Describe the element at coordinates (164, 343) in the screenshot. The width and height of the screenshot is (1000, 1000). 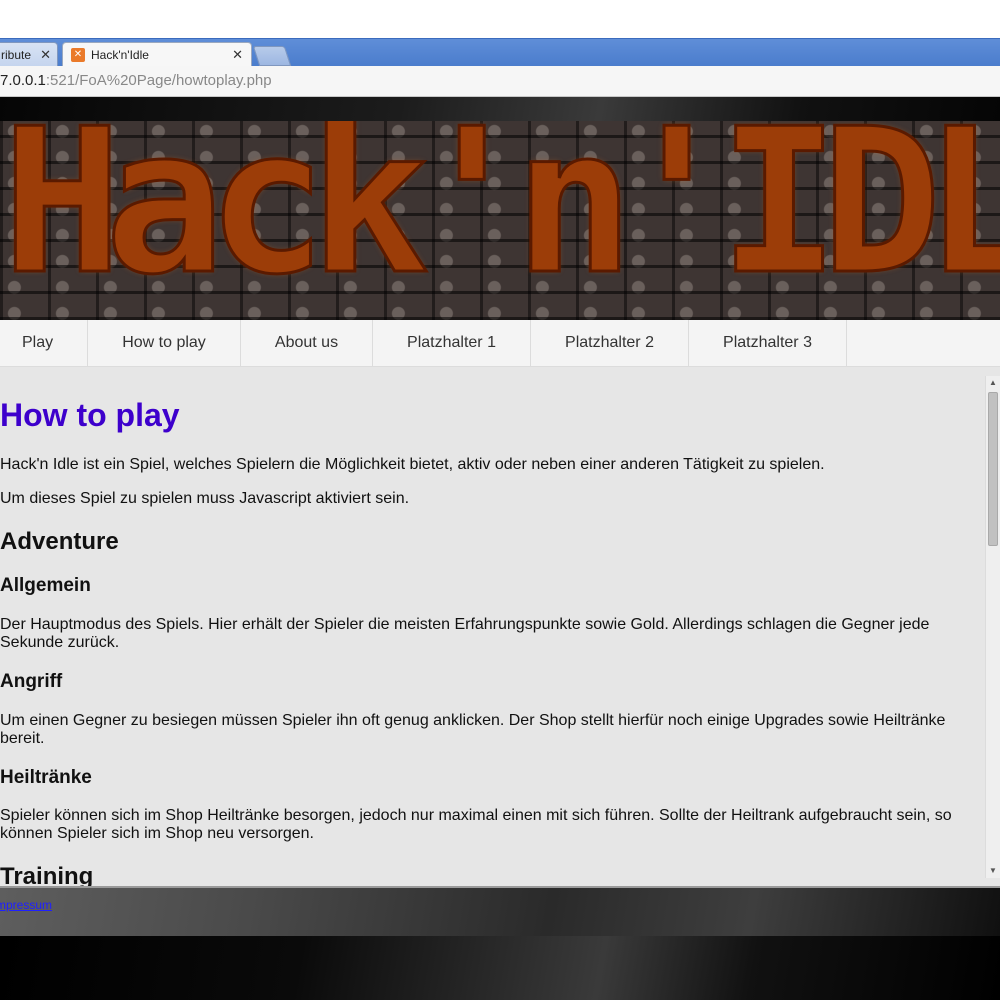
I see `nav-item-how-to-play: How to play` at that location.